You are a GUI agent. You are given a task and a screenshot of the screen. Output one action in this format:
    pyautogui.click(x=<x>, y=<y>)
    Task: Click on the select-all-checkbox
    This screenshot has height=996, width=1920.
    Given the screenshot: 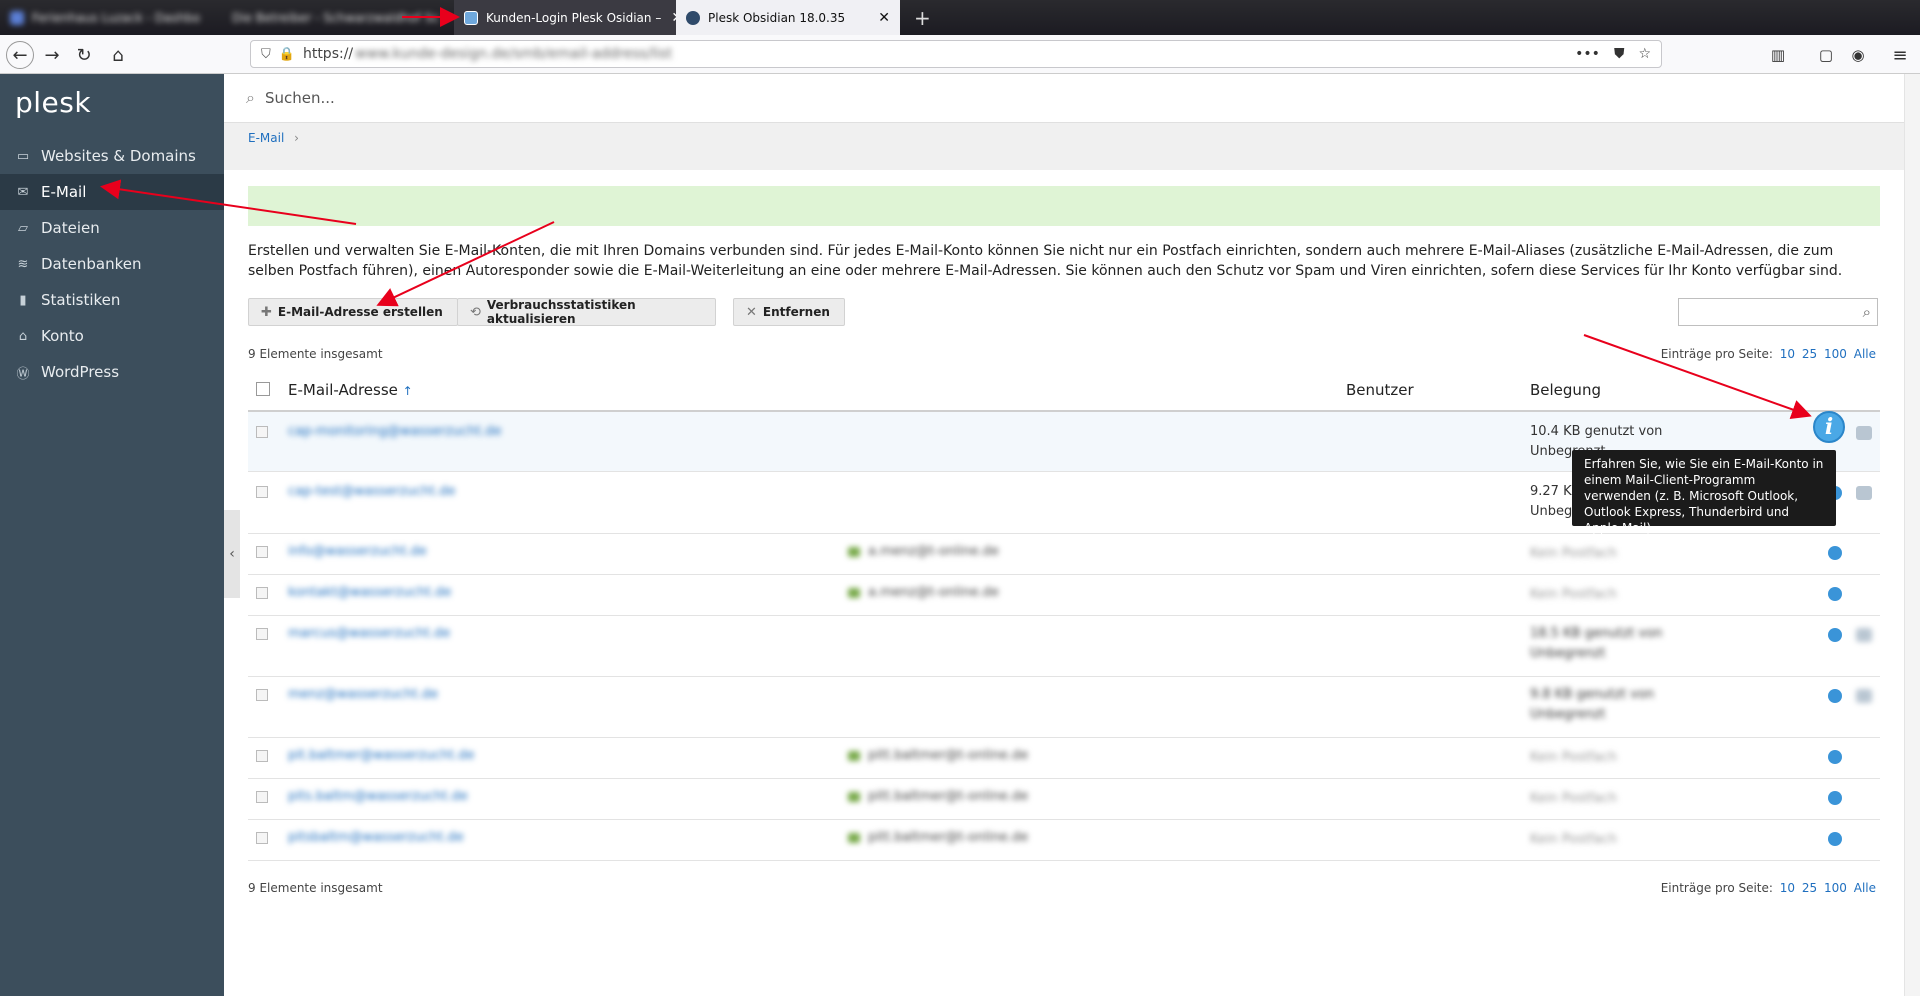 What is the action you would take?
    pyautogui.click(x=263, y=389)
    